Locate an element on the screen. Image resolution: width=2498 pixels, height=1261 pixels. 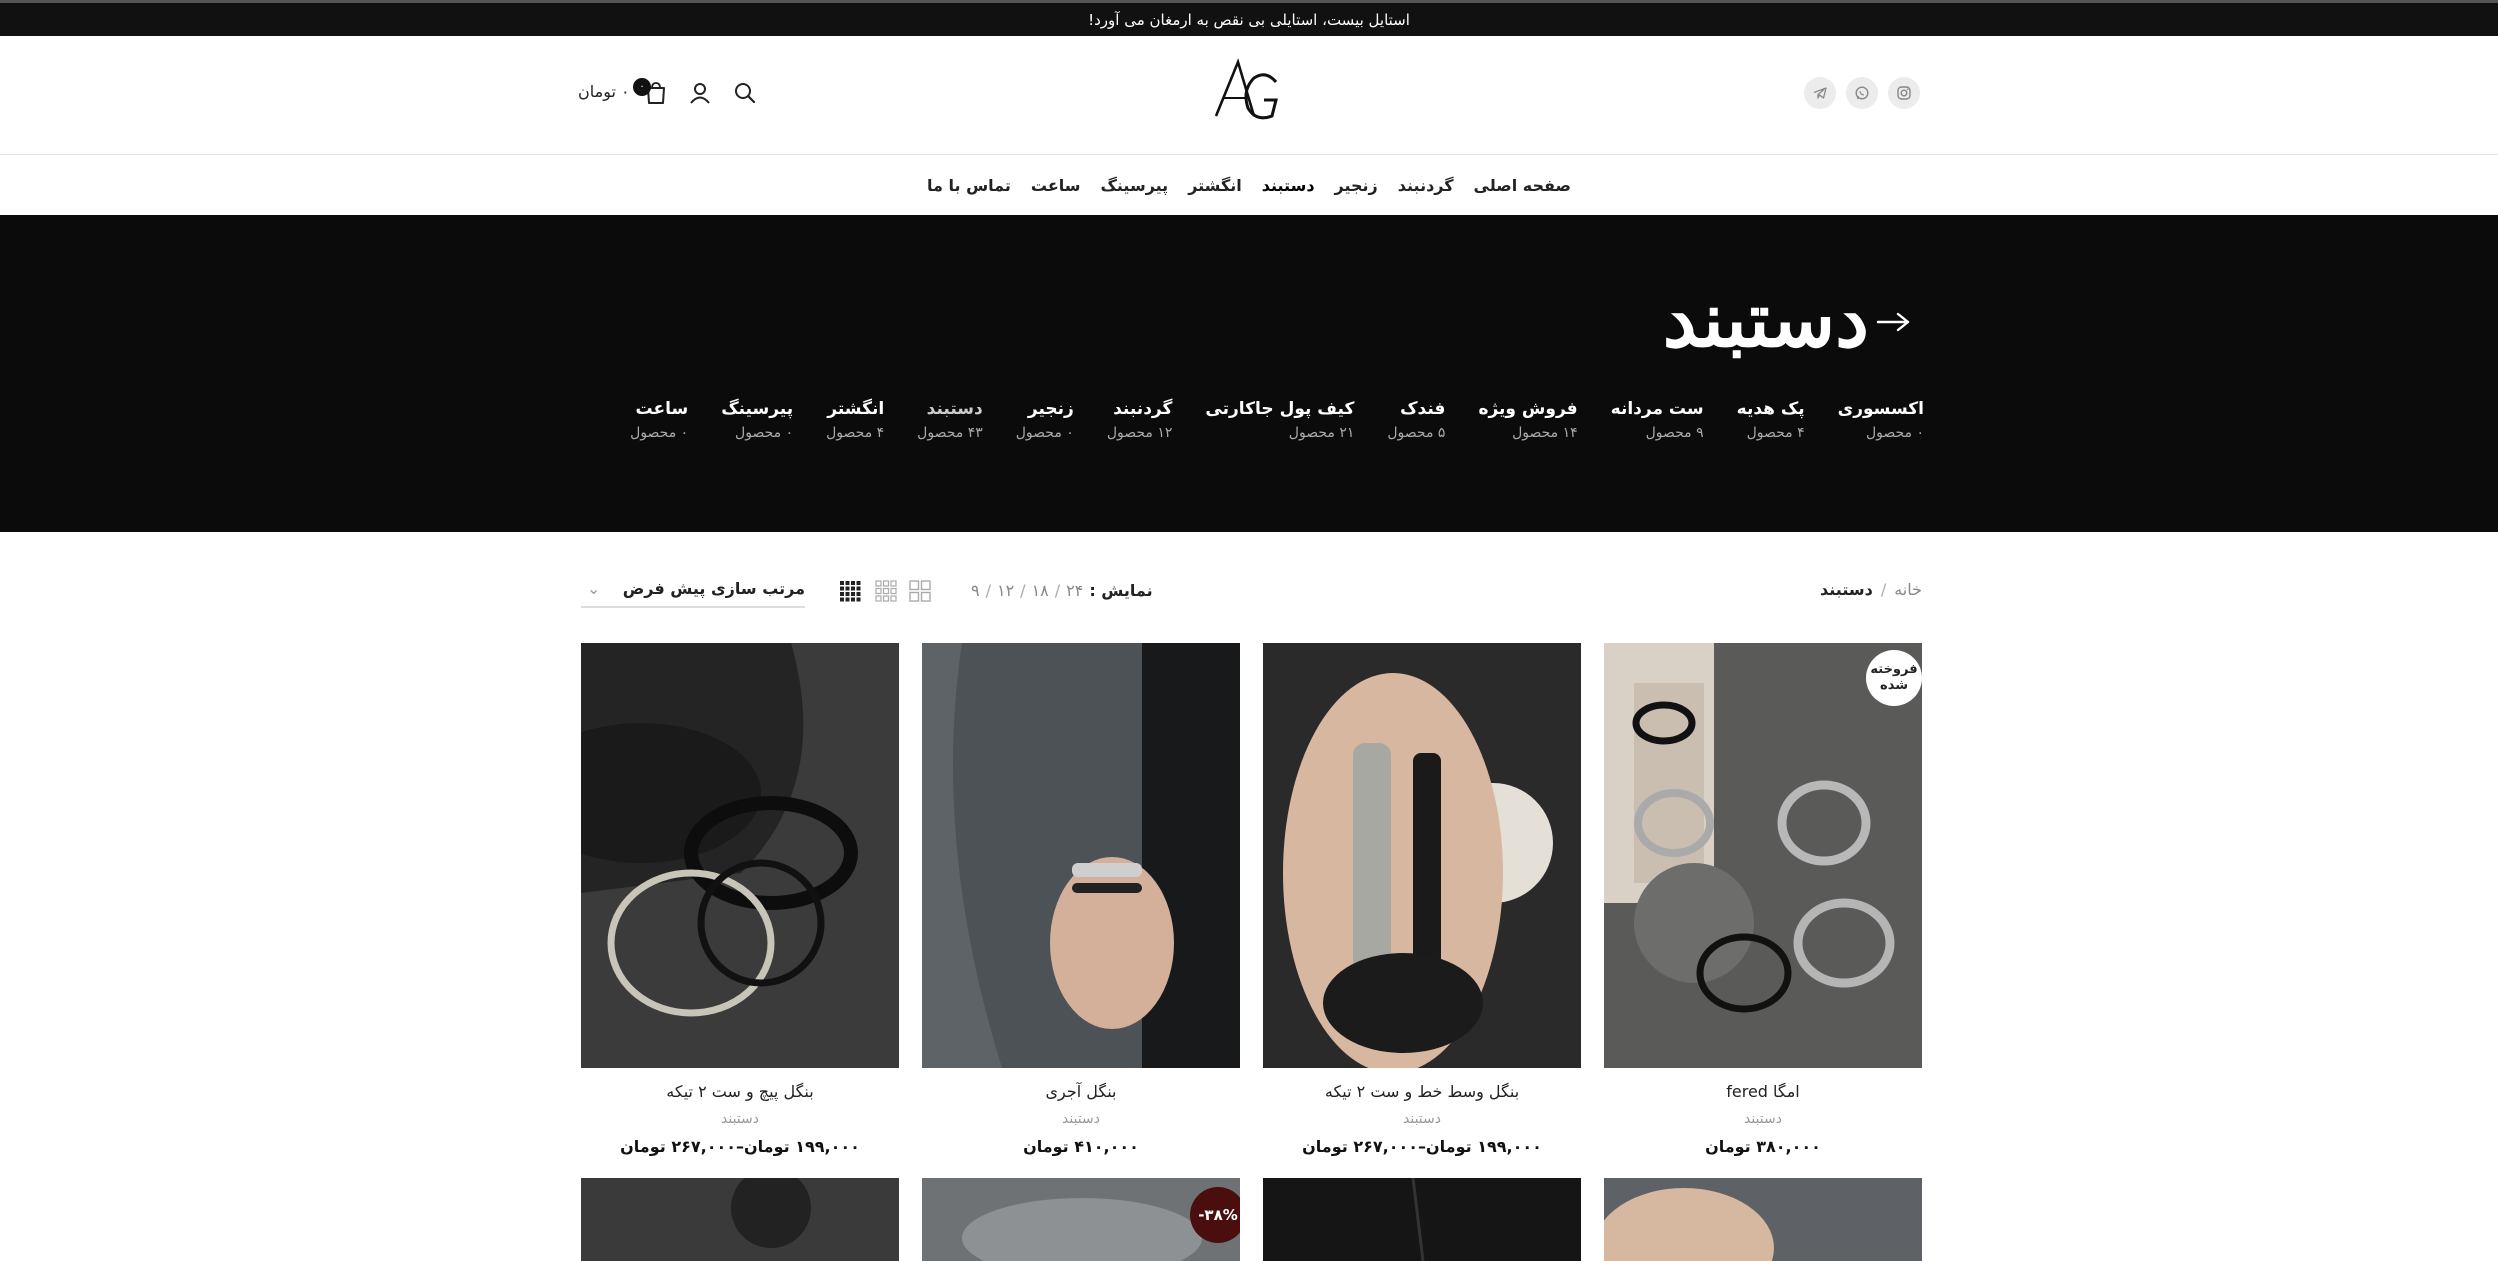
sort-select: مرتب سازی پیش فرض ⌄ is located at coordinates (693, 589).